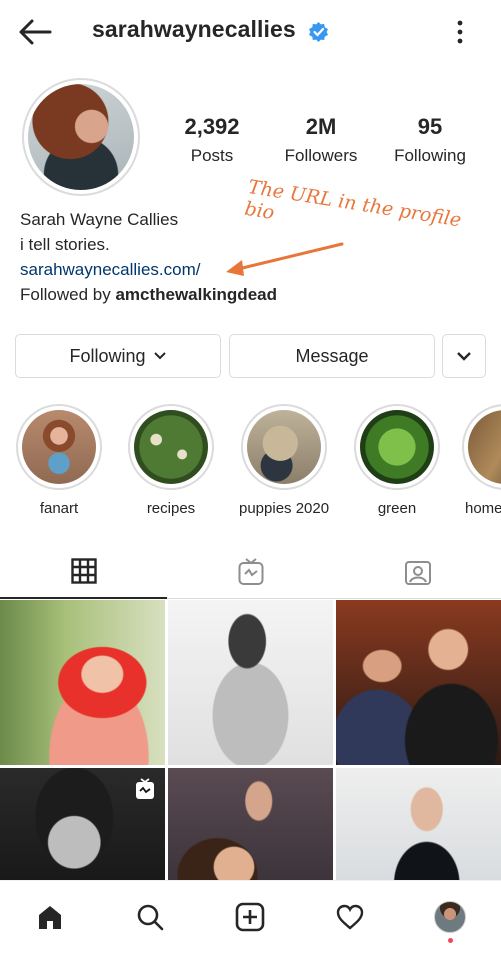 The height and width of the screenshot is (957, 501). I want to click on stat-following-count: 95, so click(430, 126).